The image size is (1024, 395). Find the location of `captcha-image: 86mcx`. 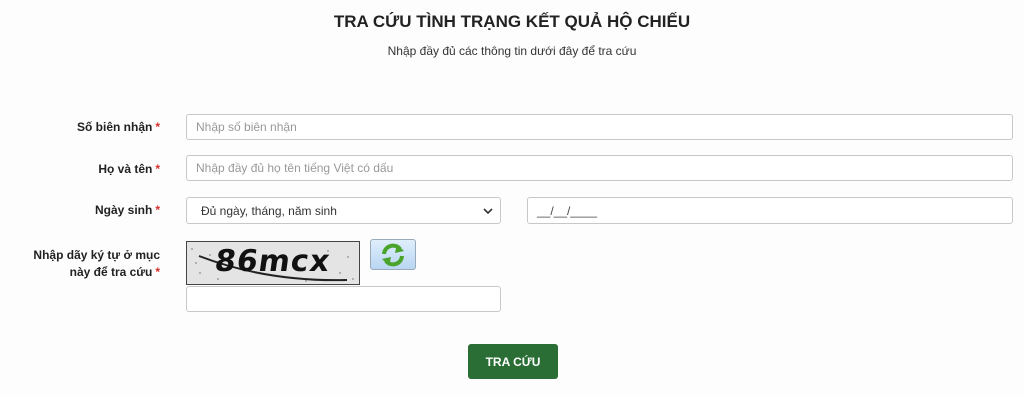

captcha-image: 86mcx is located at coordinates (273, 263).